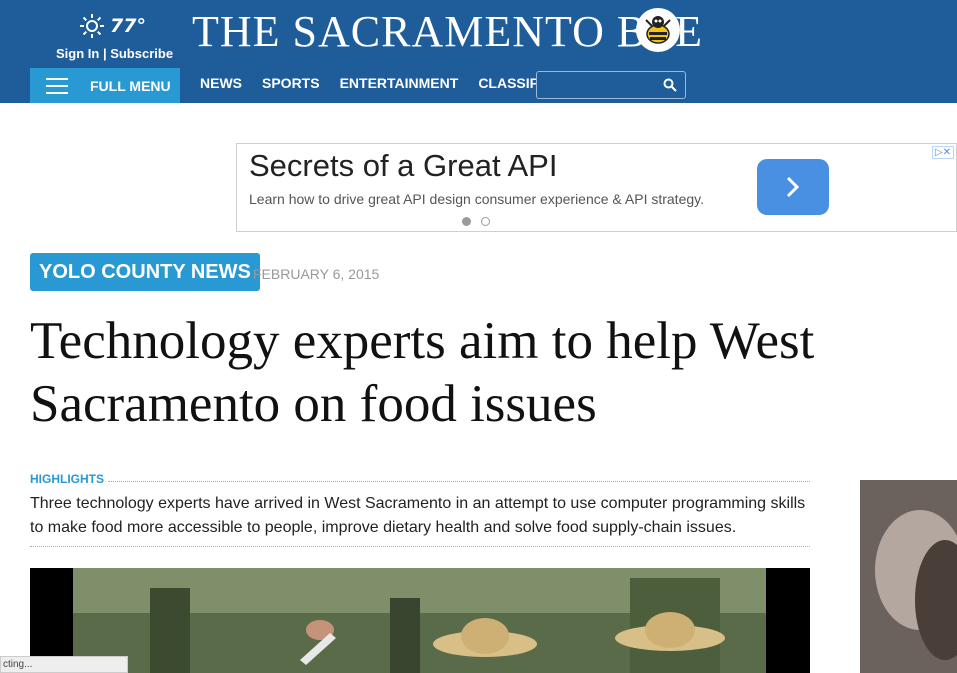 This screenshot has width=957, height=673. I want to click on search-icon, so click(670, 85).